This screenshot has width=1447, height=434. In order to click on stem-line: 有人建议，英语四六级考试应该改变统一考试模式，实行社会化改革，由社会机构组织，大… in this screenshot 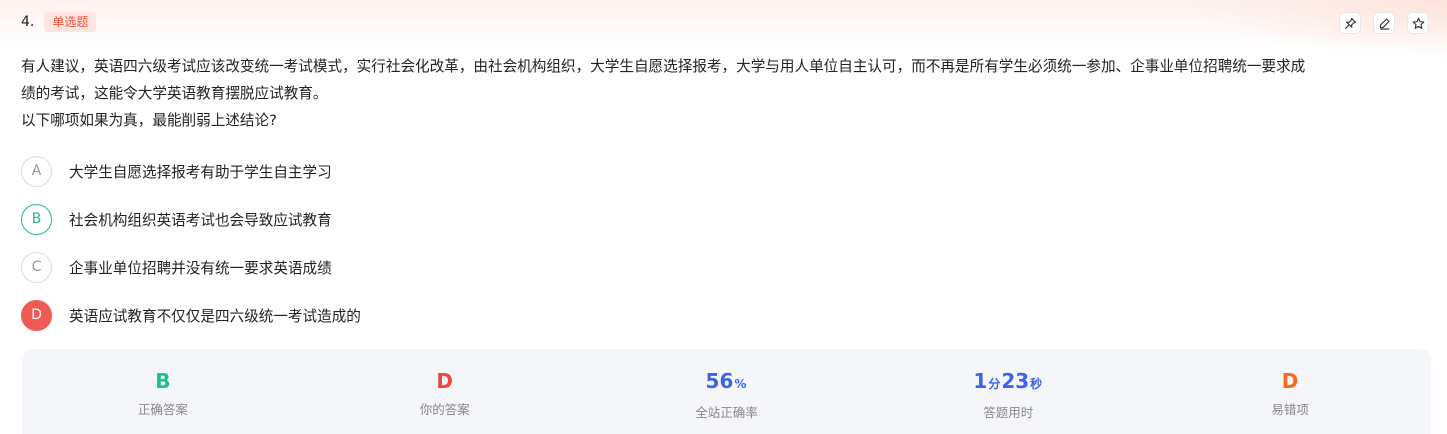, I will do `click(663, 66)`.